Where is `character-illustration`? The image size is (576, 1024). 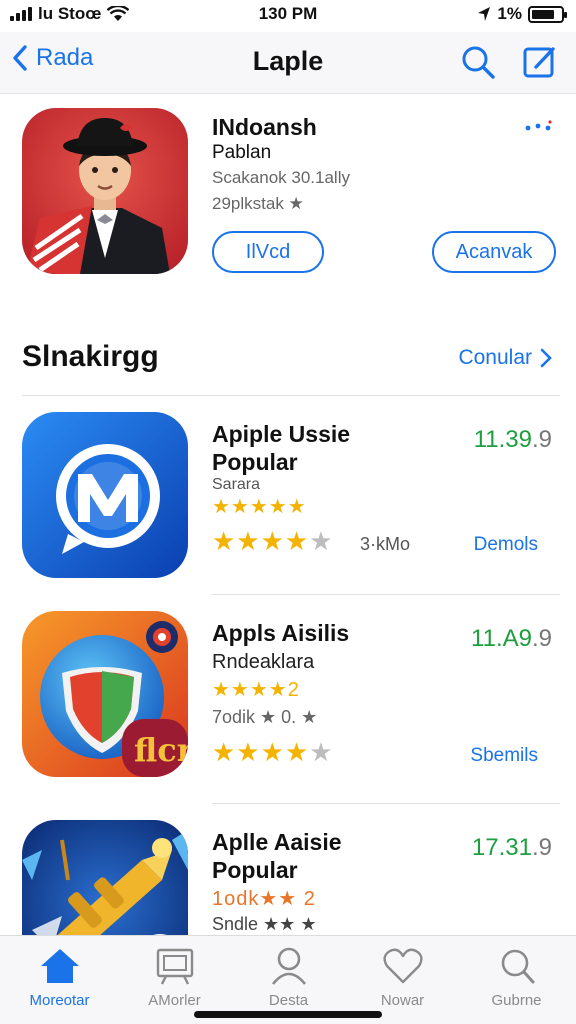
character-illustration is located at coordinates (105, 191).